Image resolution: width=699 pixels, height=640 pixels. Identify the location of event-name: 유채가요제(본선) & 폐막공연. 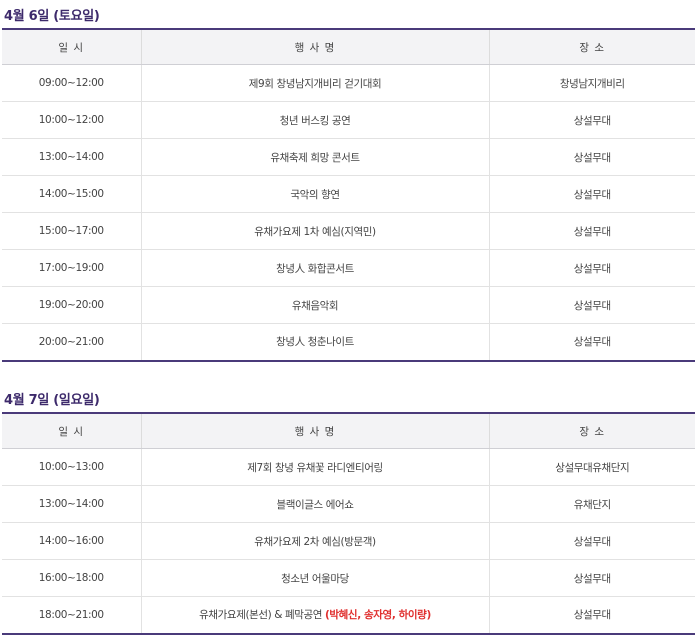
(262, 615).